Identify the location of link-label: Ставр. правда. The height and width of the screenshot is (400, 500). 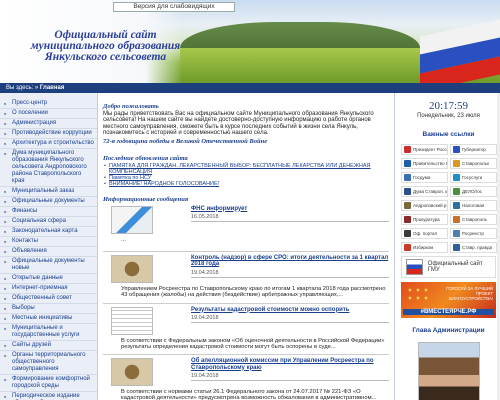
(477, 247).